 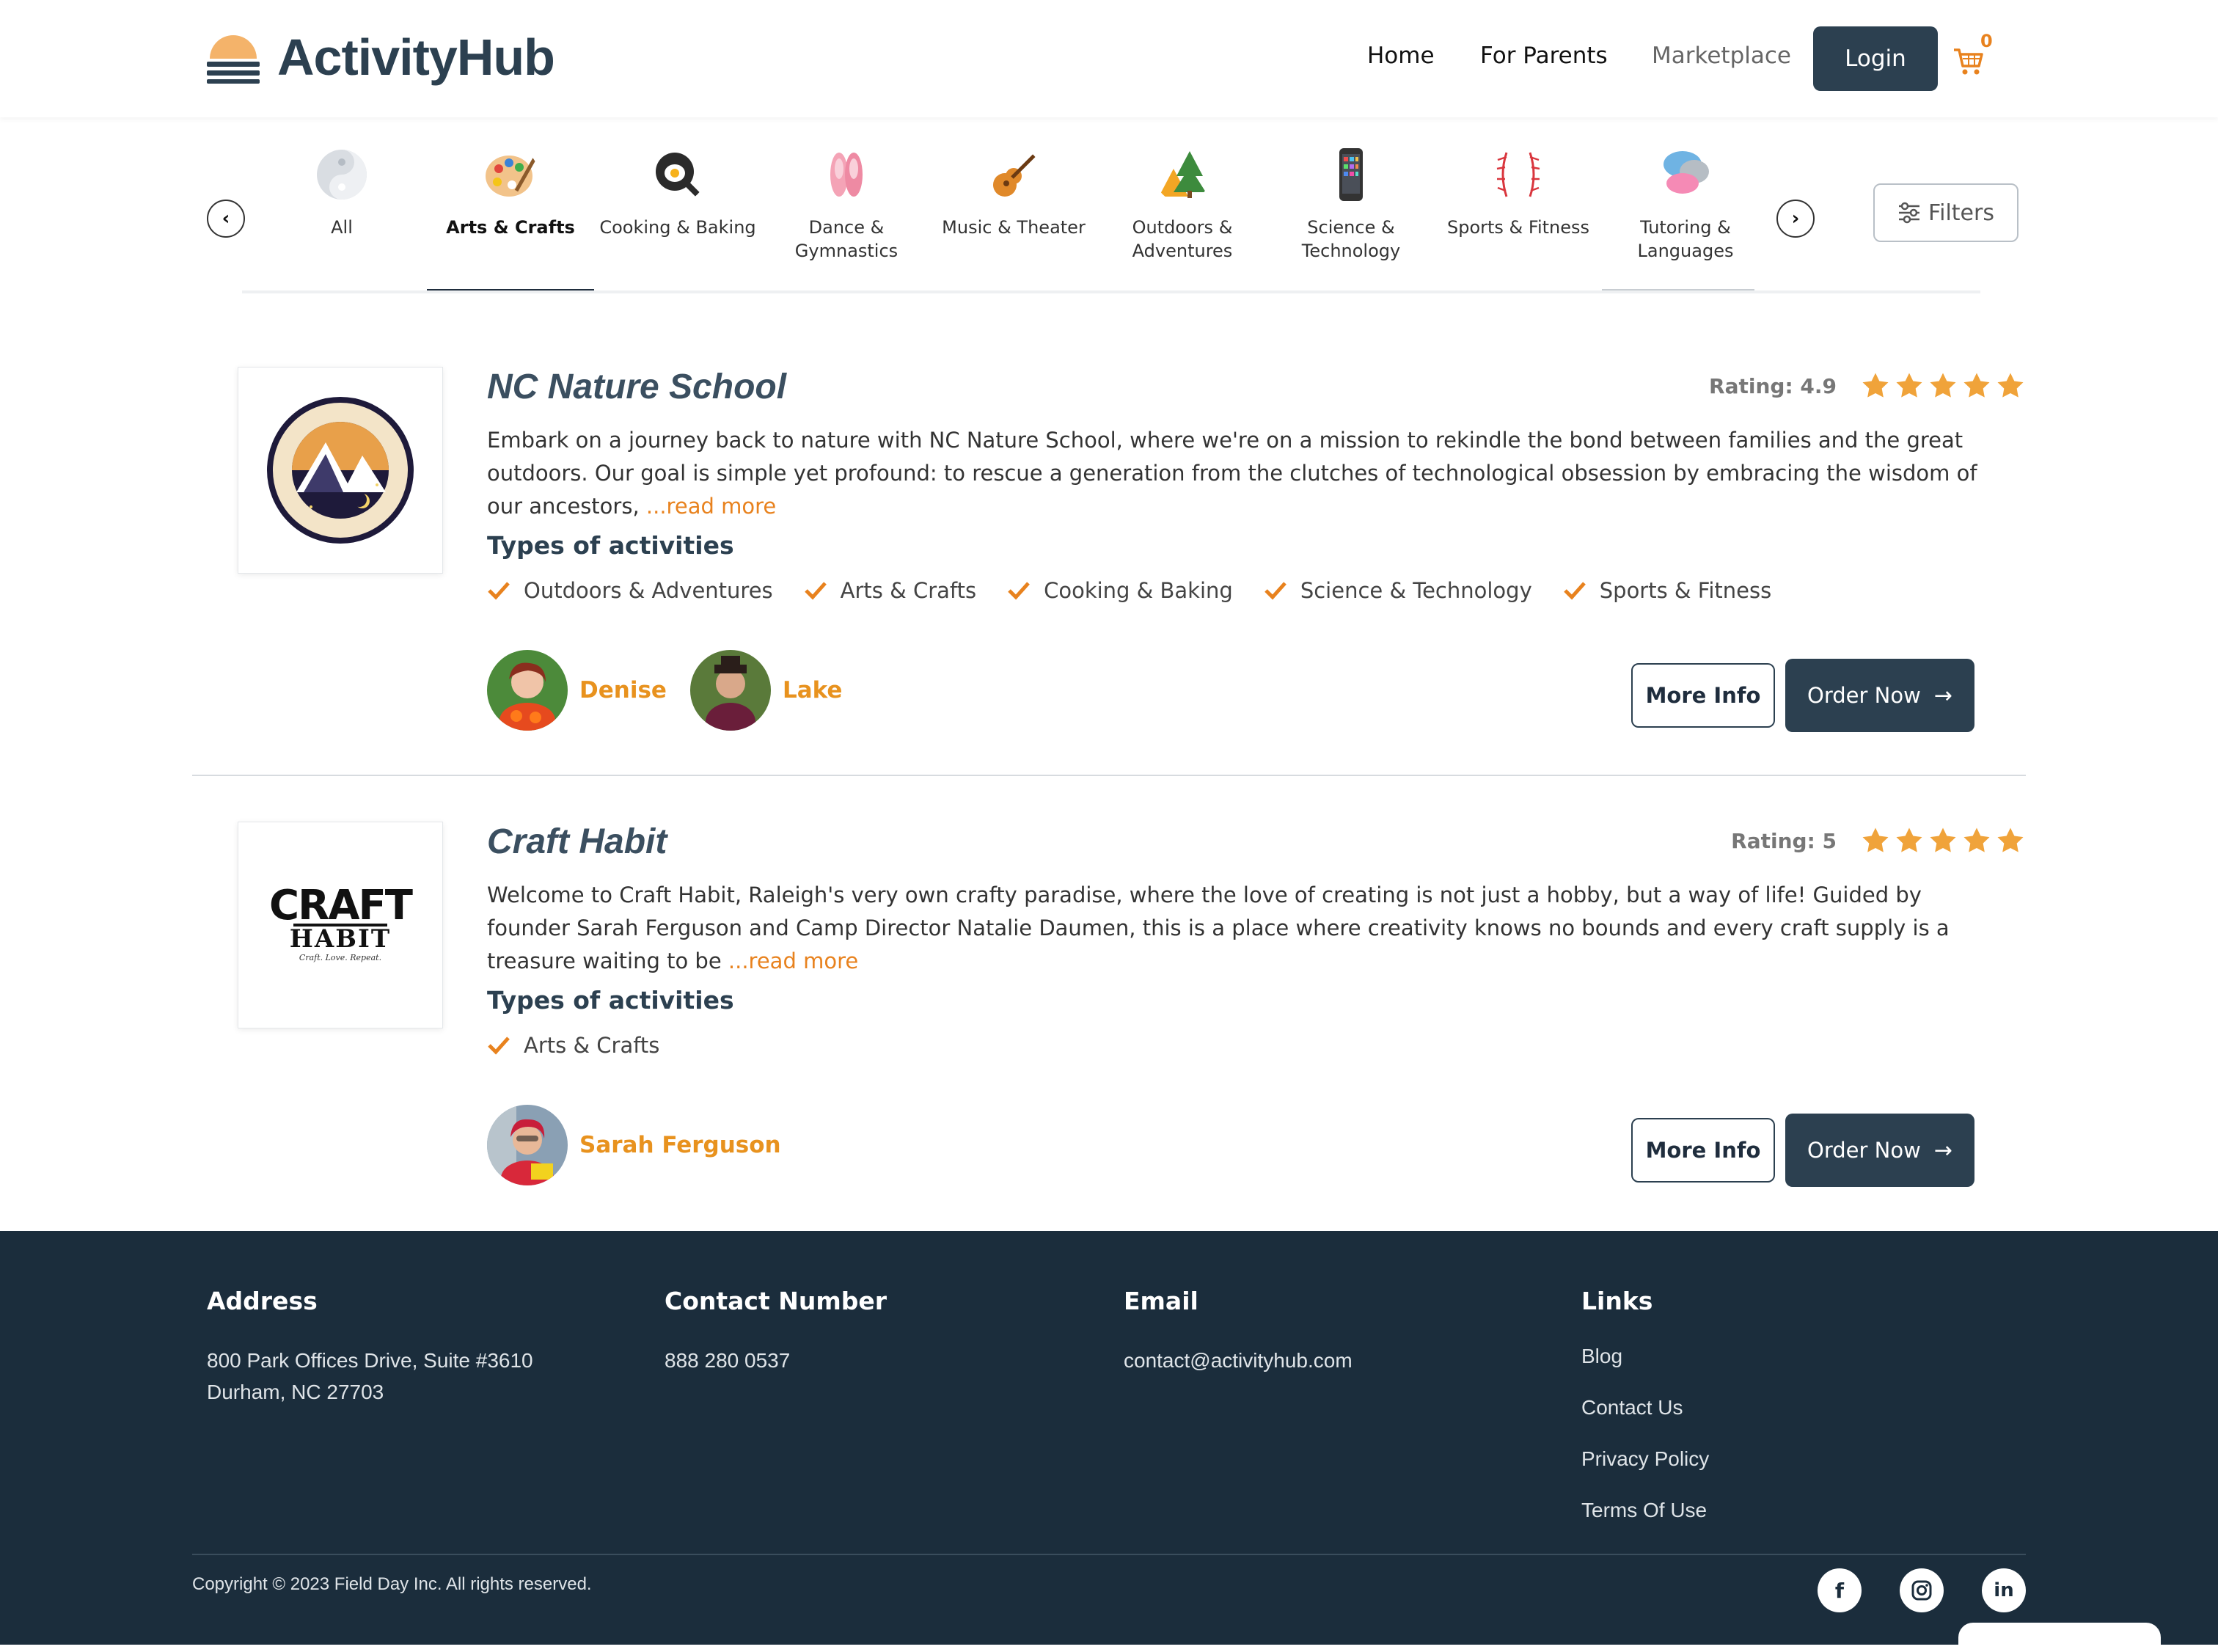 I want to click on footer-link-contact: Contact Us, so click(x=1645, y=1407).